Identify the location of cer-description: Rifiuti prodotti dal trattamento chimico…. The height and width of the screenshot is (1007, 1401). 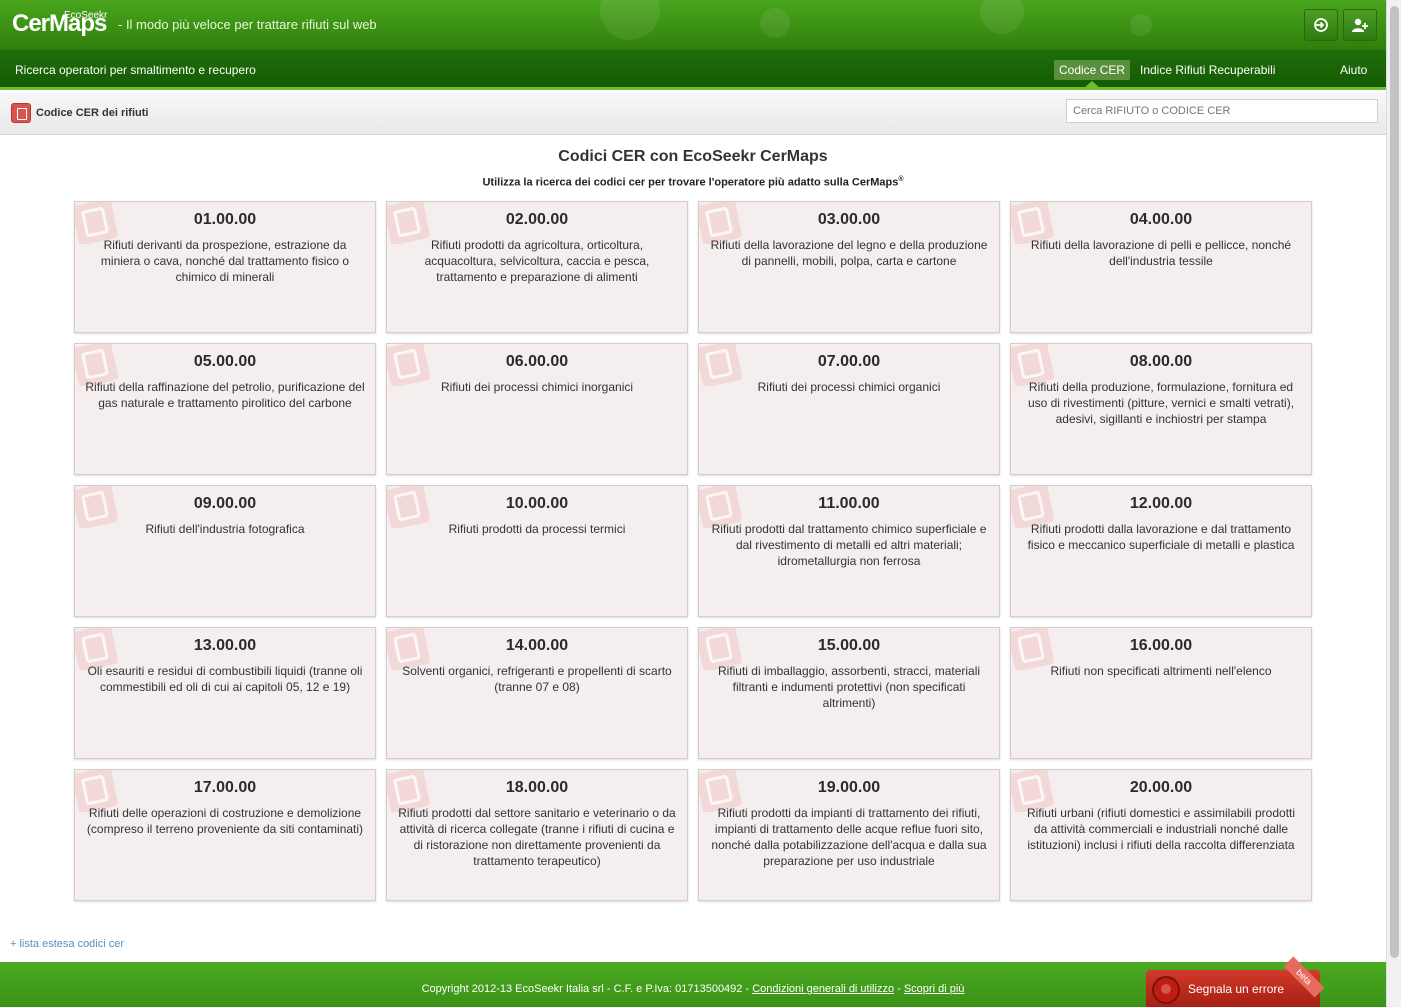
(849, 545).